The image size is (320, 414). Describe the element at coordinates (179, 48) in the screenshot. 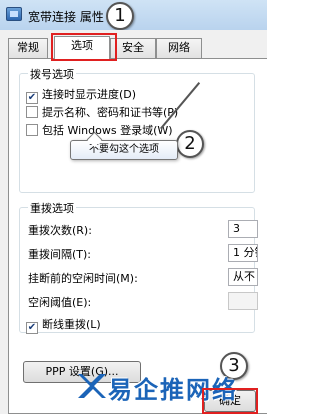

I see `tab-network: 网络` at that location.